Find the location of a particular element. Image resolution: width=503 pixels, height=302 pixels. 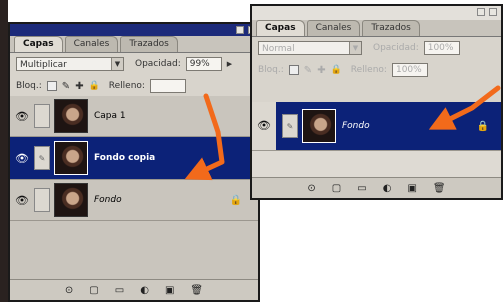

layer-name: Fondo copia is located at coordinates (125, 158).